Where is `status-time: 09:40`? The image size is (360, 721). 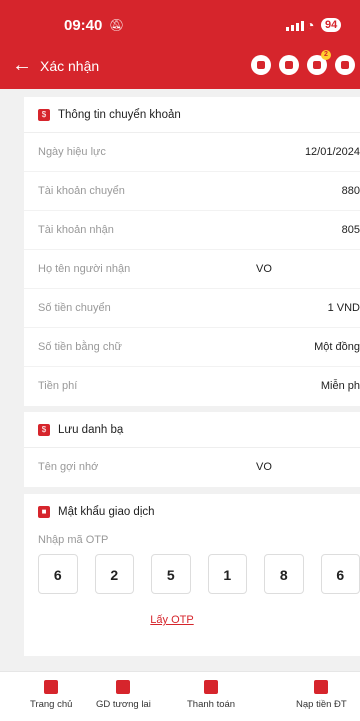
status-time: 09:40 is located at coordinates (83, 25).